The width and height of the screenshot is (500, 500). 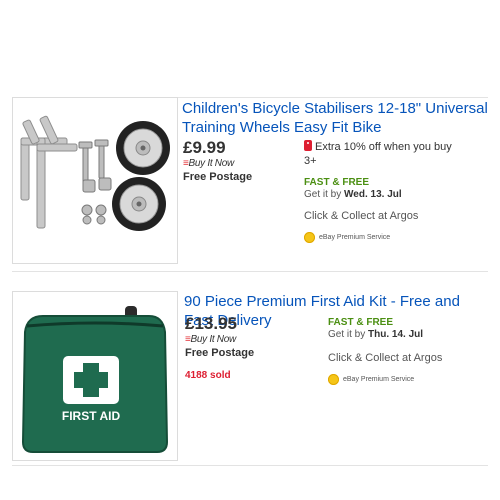 What do you see at coordinates (376, 334) in the screenshot?
I see `delivery-estimate: Get it by Thu. 14. Jul` at bounding box center [376, 334].